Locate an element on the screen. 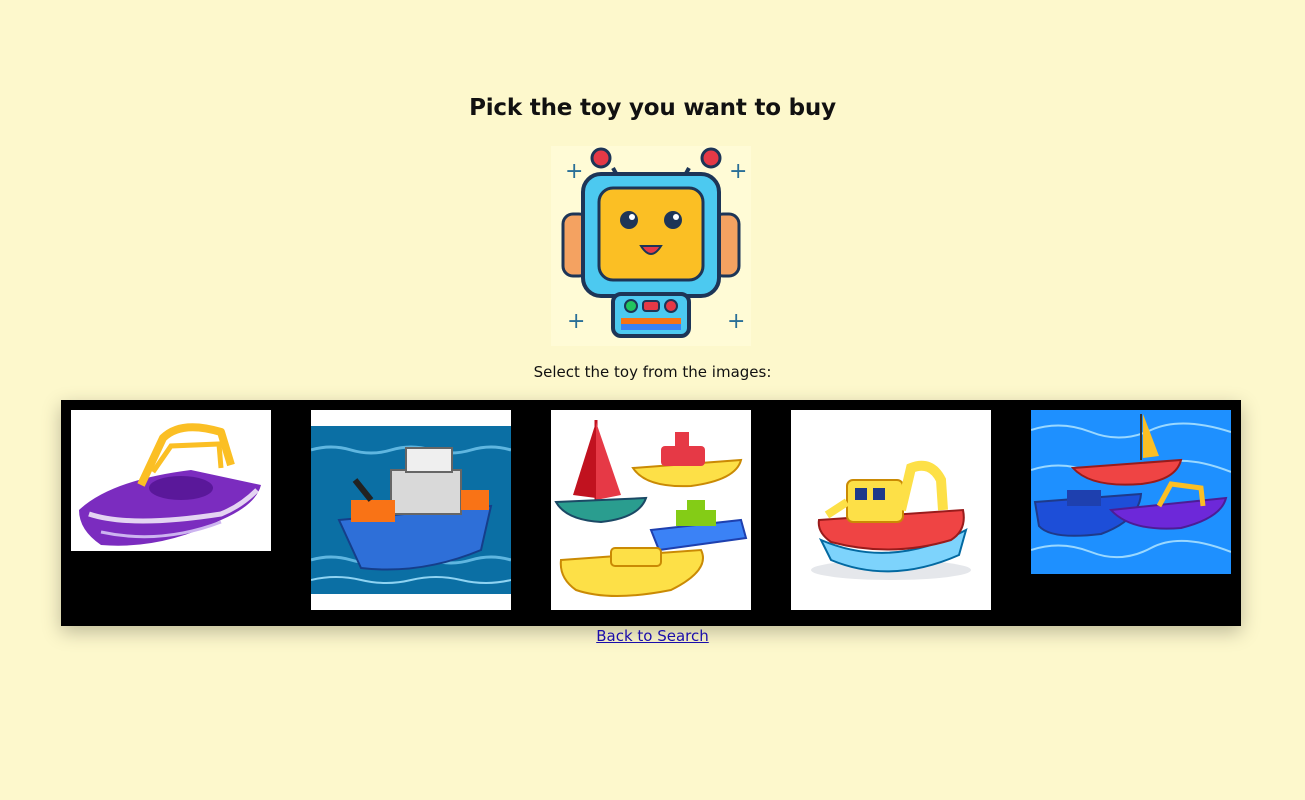 The height and width of the screenshot is (800, 1305). instruction-text: Select the toy from the images: is located at coordinates (652, 372).